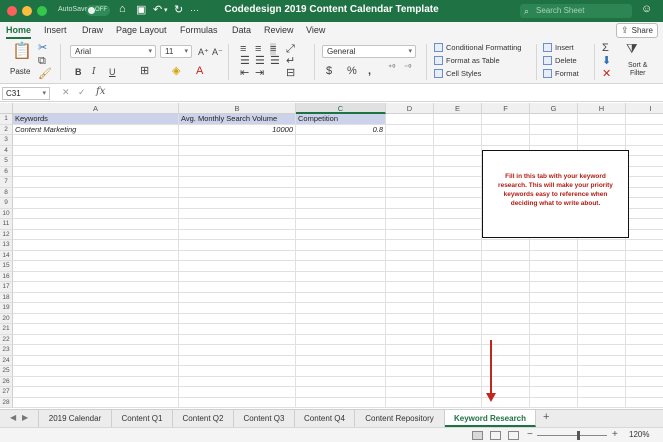  Describe the element at coordinates (644, 193) in the screenshot. I see `cell-i8` at that location.